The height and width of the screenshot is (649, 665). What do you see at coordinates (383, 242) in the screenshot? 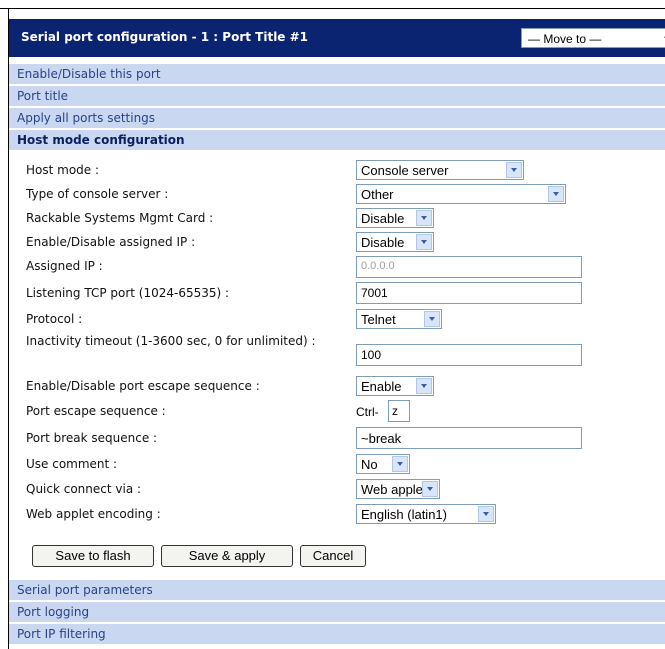
I see `assigned-ip-toggle-value: Disable` at bounding box center [383, 242].